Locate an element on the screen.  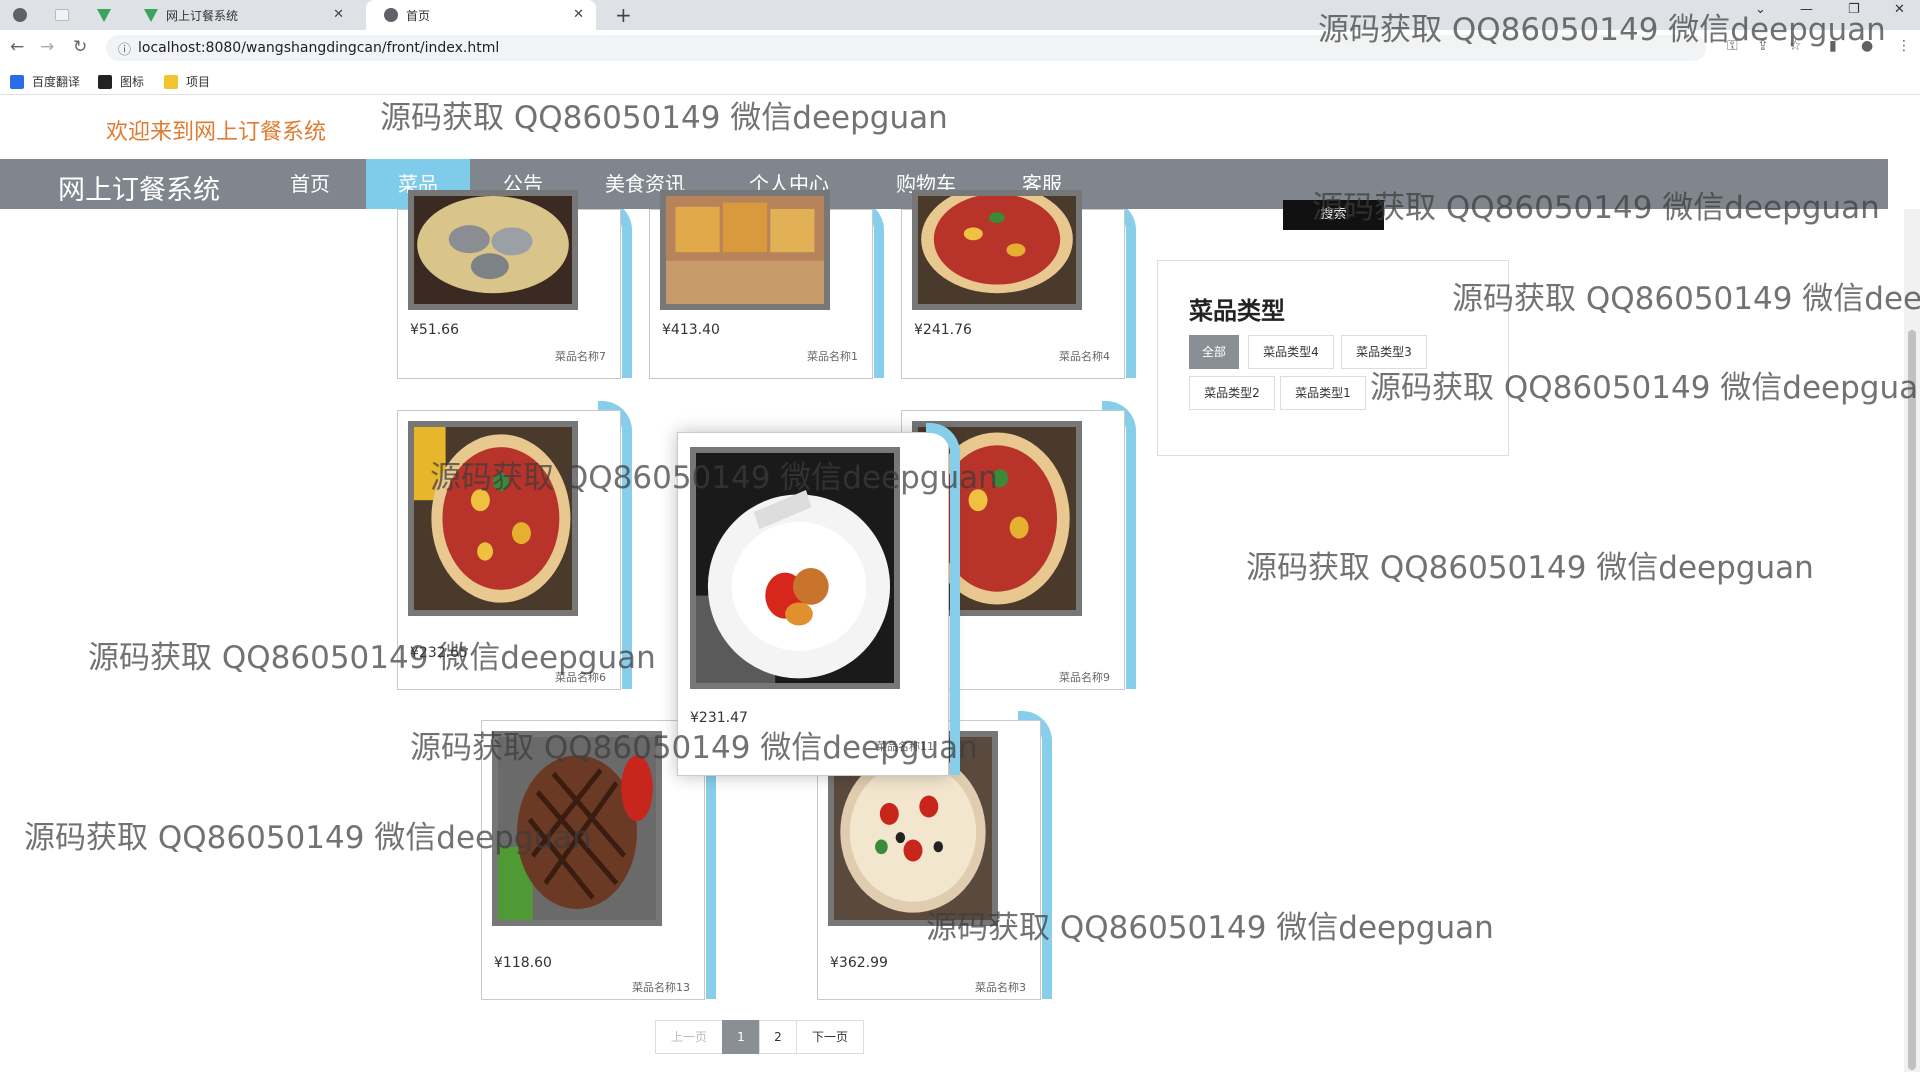
bookmark-item: 百度翻译 is located at coordinates (45, 81).